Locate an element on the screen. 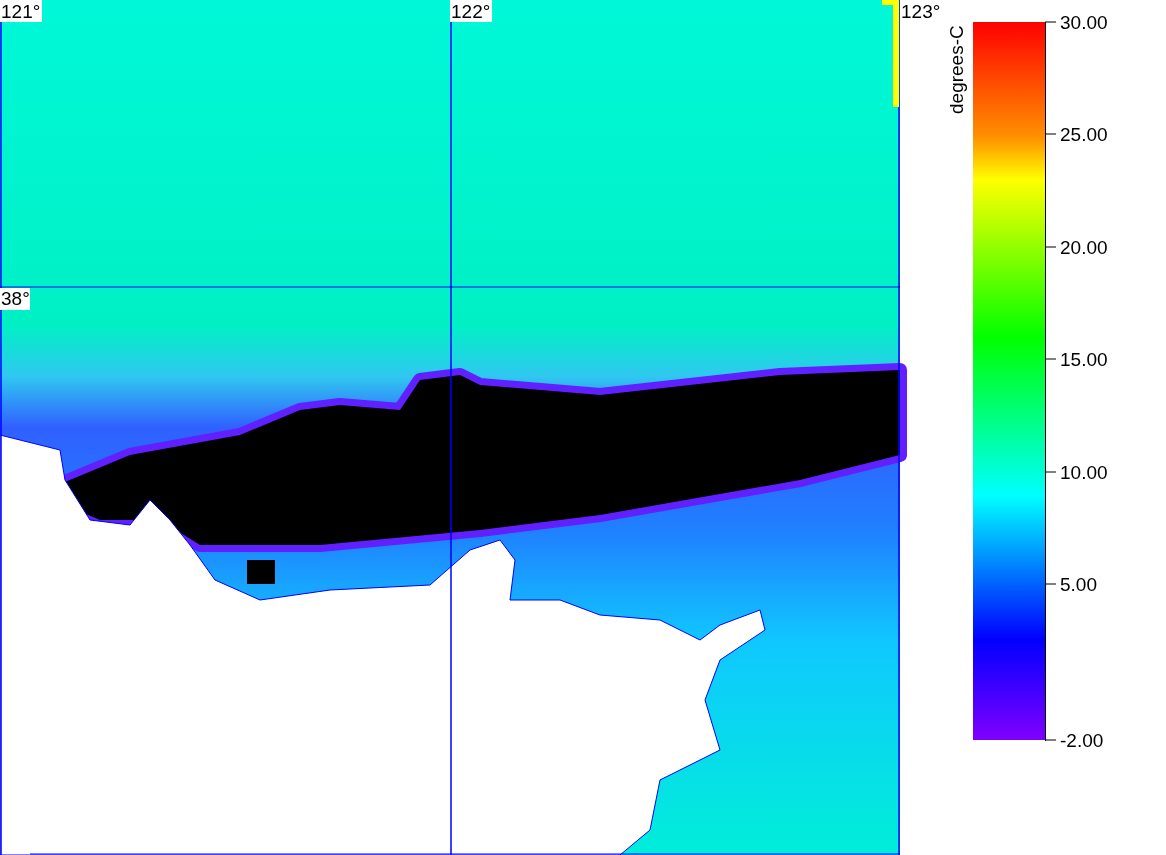 Image resolution: width=1166 pixels, height=855 pixels. scale-tick-label: 25.00 is located at coordinates (1084, 134).